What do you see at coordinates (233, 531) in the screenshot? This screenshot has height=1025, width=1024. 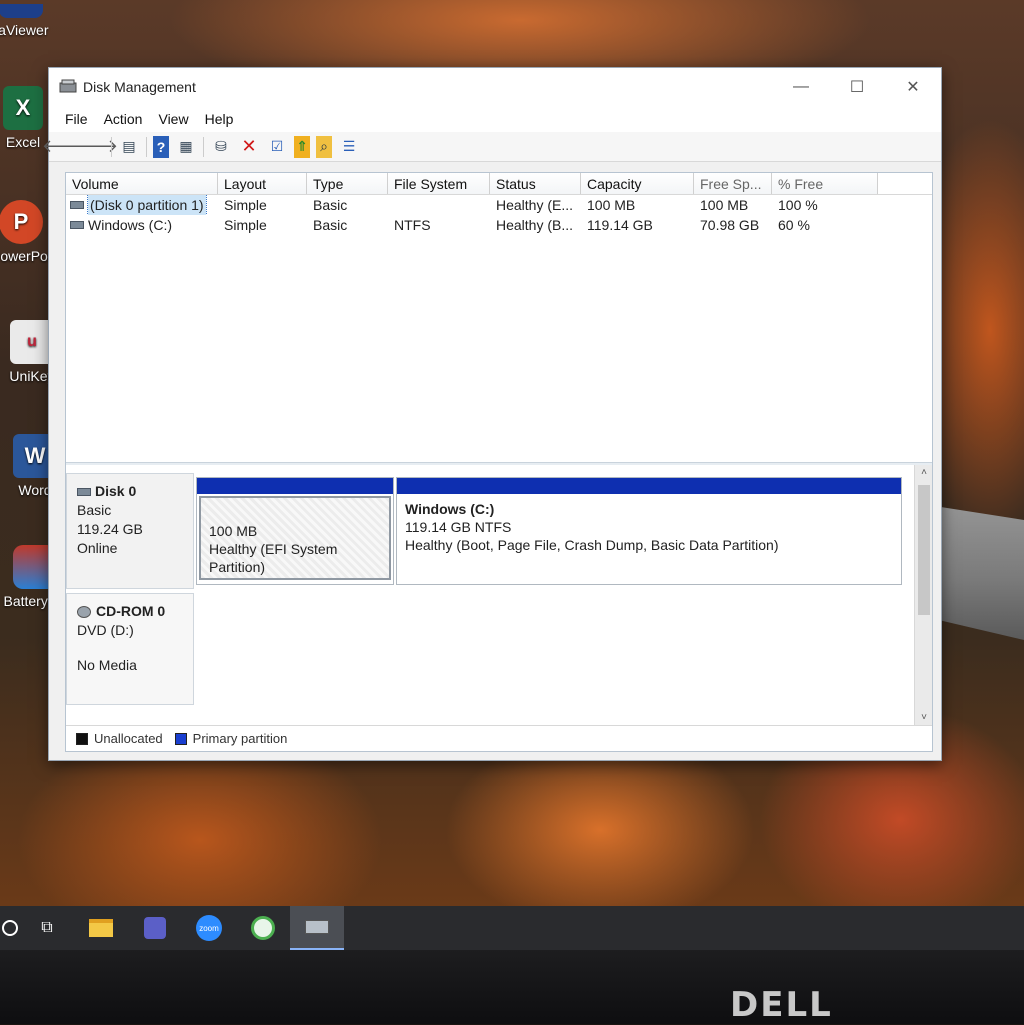 I see `partition-size: 100 MB` at bounding box center [233, 531].